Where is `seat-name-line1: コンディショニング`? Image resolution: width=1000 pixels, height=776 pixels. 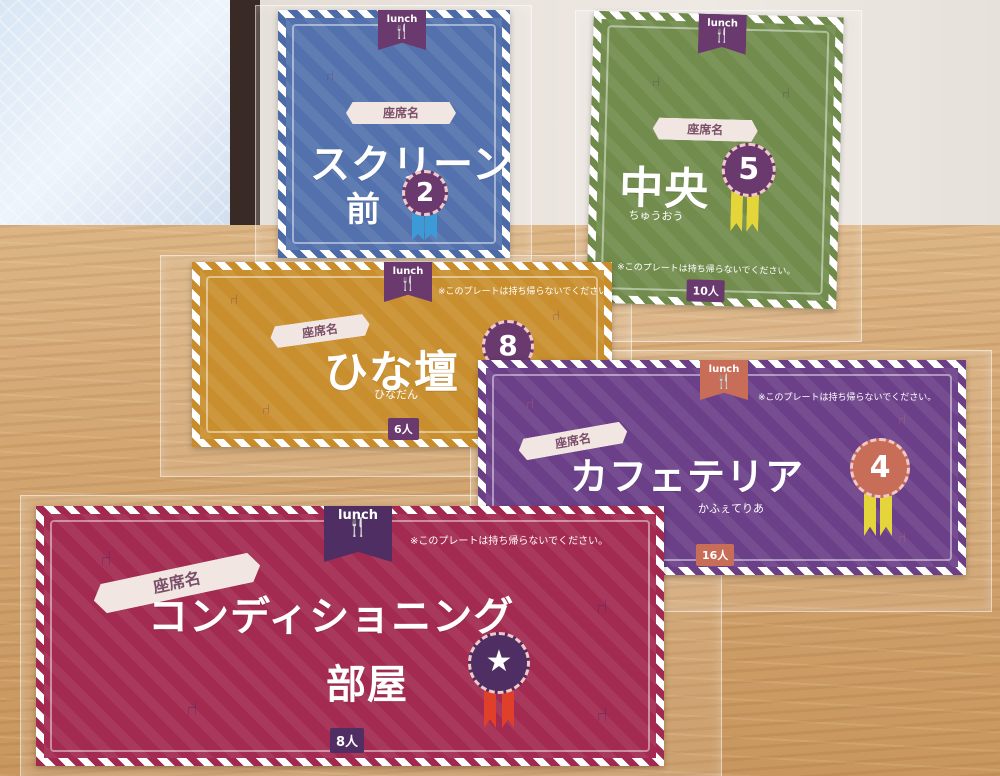
seat-name-line1: コンディショニング is located at coordinates (331, 617).